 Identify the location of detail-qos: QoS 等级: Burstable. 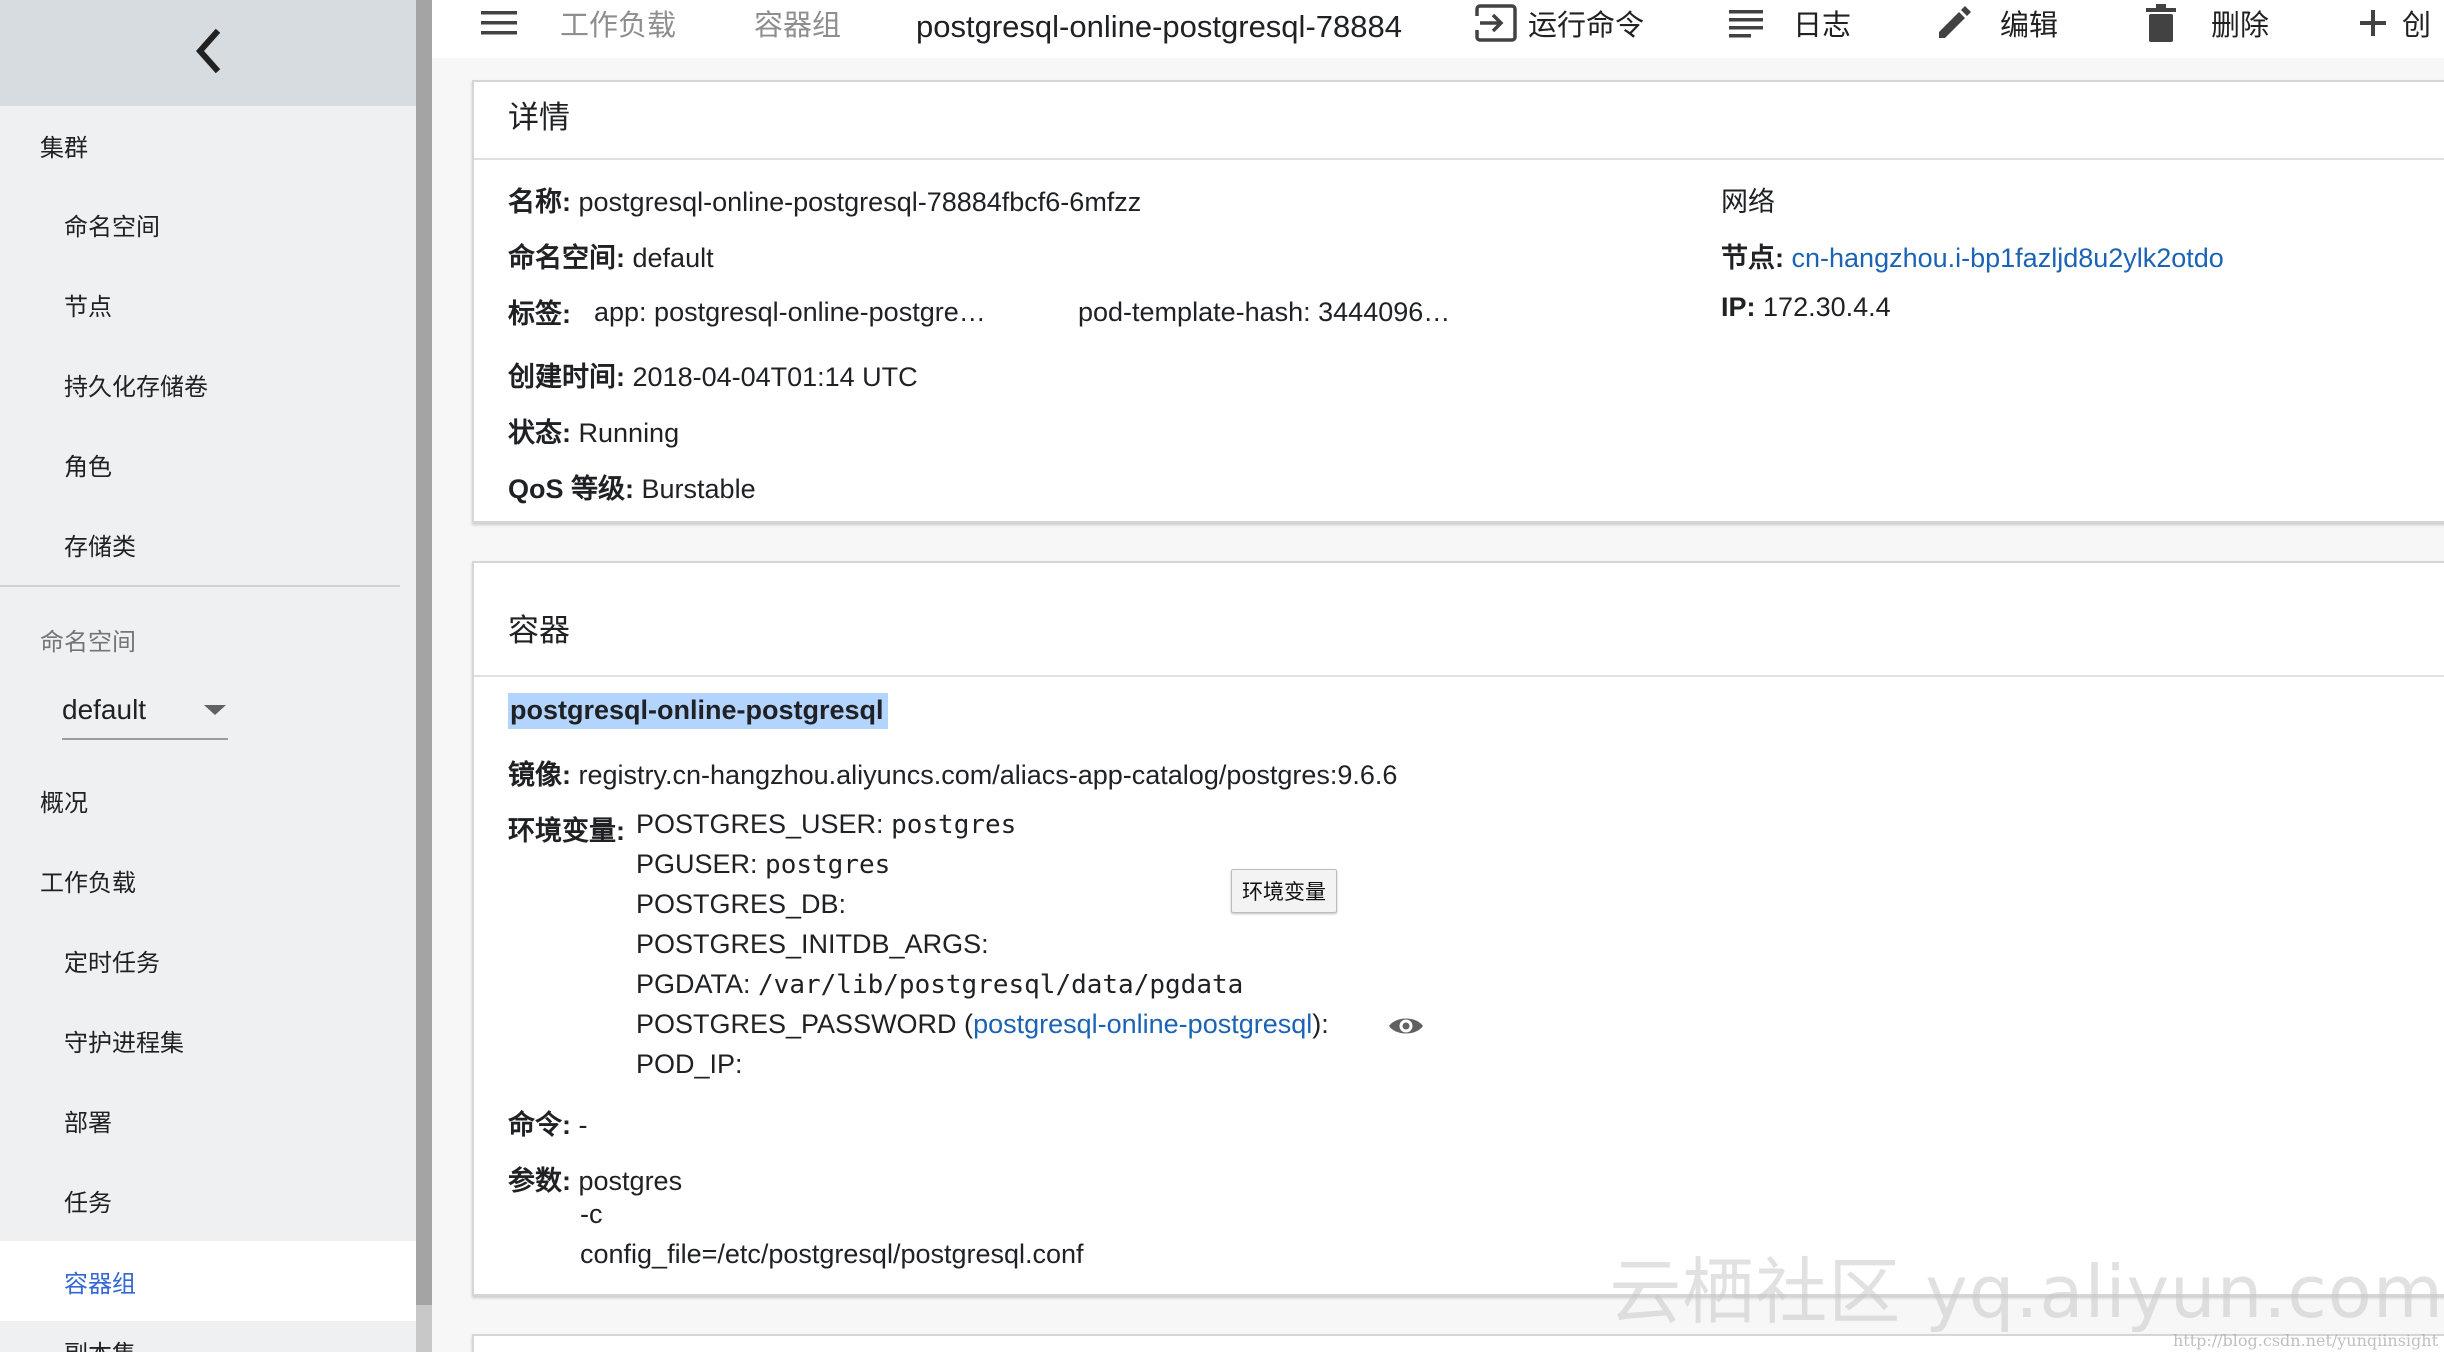
(632, 486).